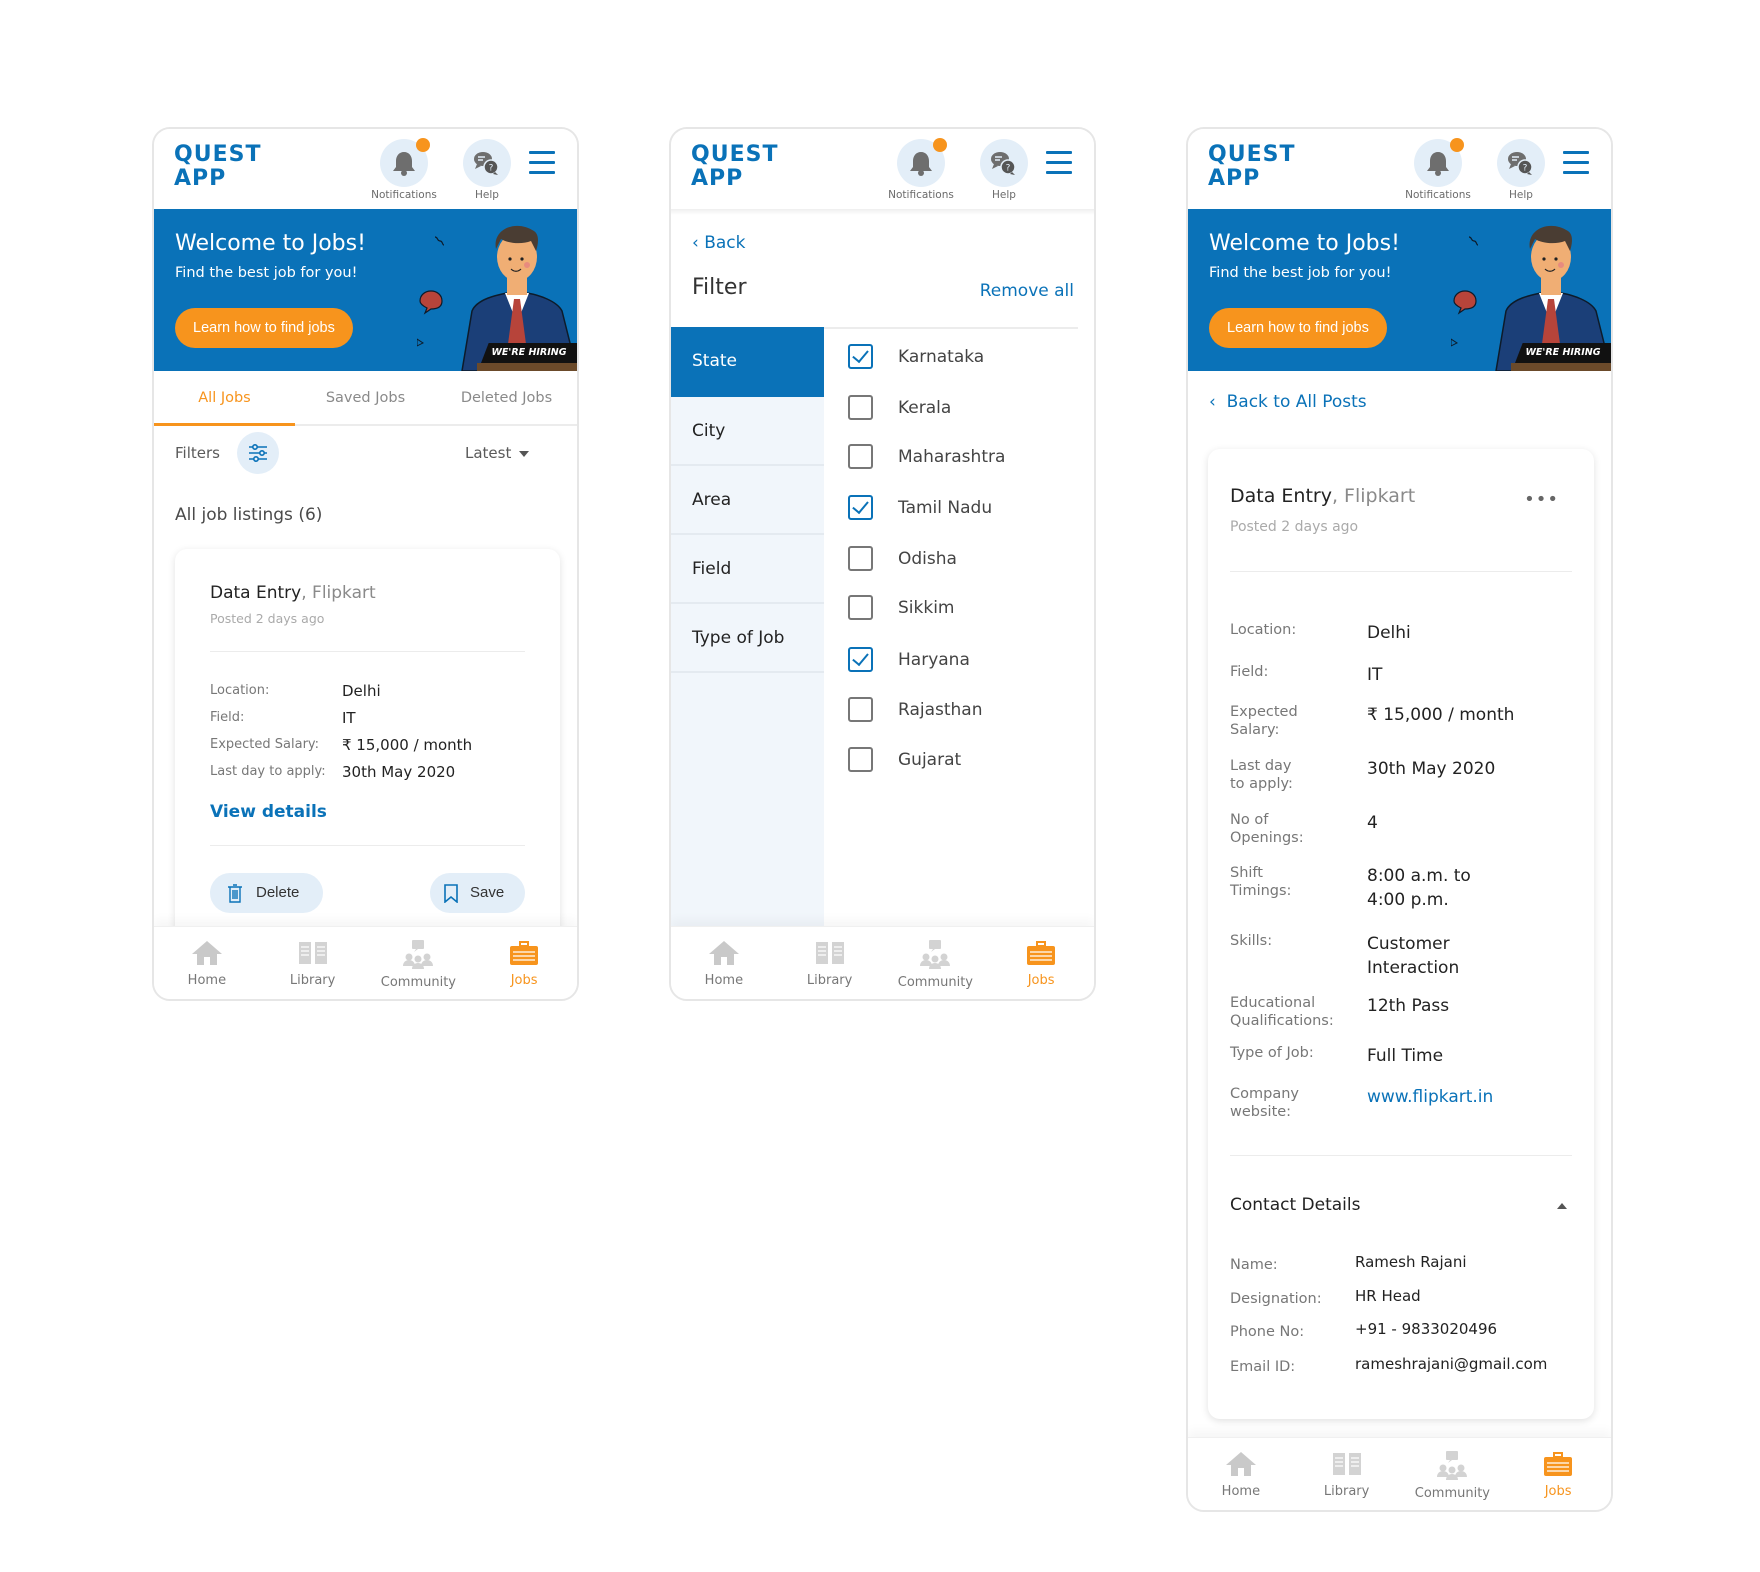 This screenshot has width=1760, height=1572. Describe the element at coordinates (930, 760) in the screenshot. I see `option-label: Gujarat` at that location.